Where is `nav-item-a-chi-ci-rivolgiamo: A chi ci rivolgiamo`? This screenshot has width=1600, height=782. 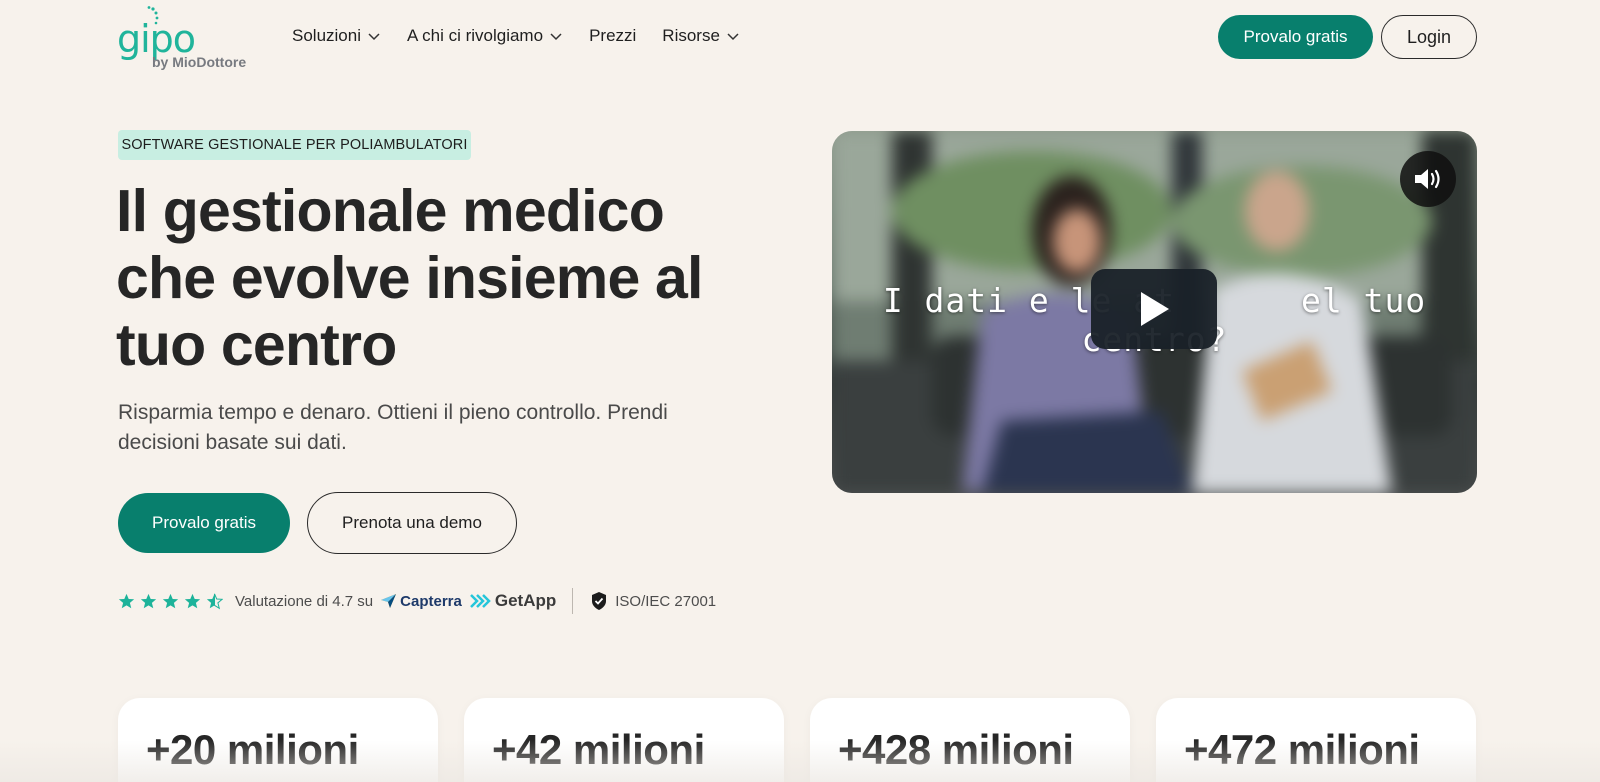
nav-item-a-chi-ci-rivolgiamo: A chi ci rivolgiamo is located at coordinates (485, 36).